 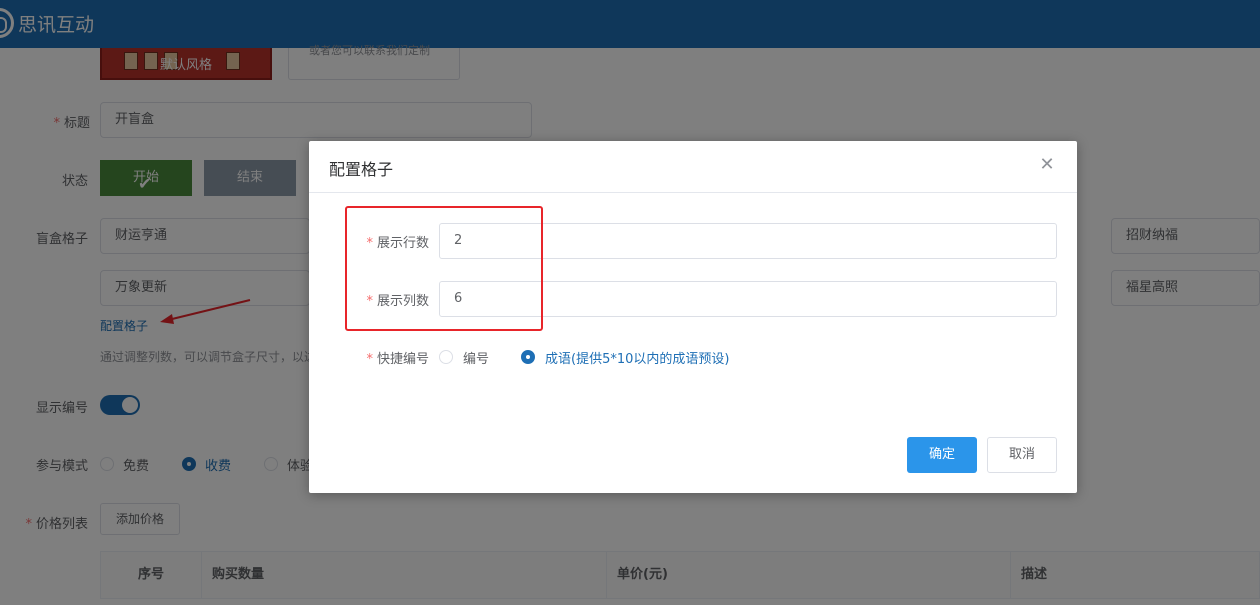 What do you see at coordinates (476, 359) in the screenshot?
I see `numbering-number-label: 编号` at bounding box center [476, 359].